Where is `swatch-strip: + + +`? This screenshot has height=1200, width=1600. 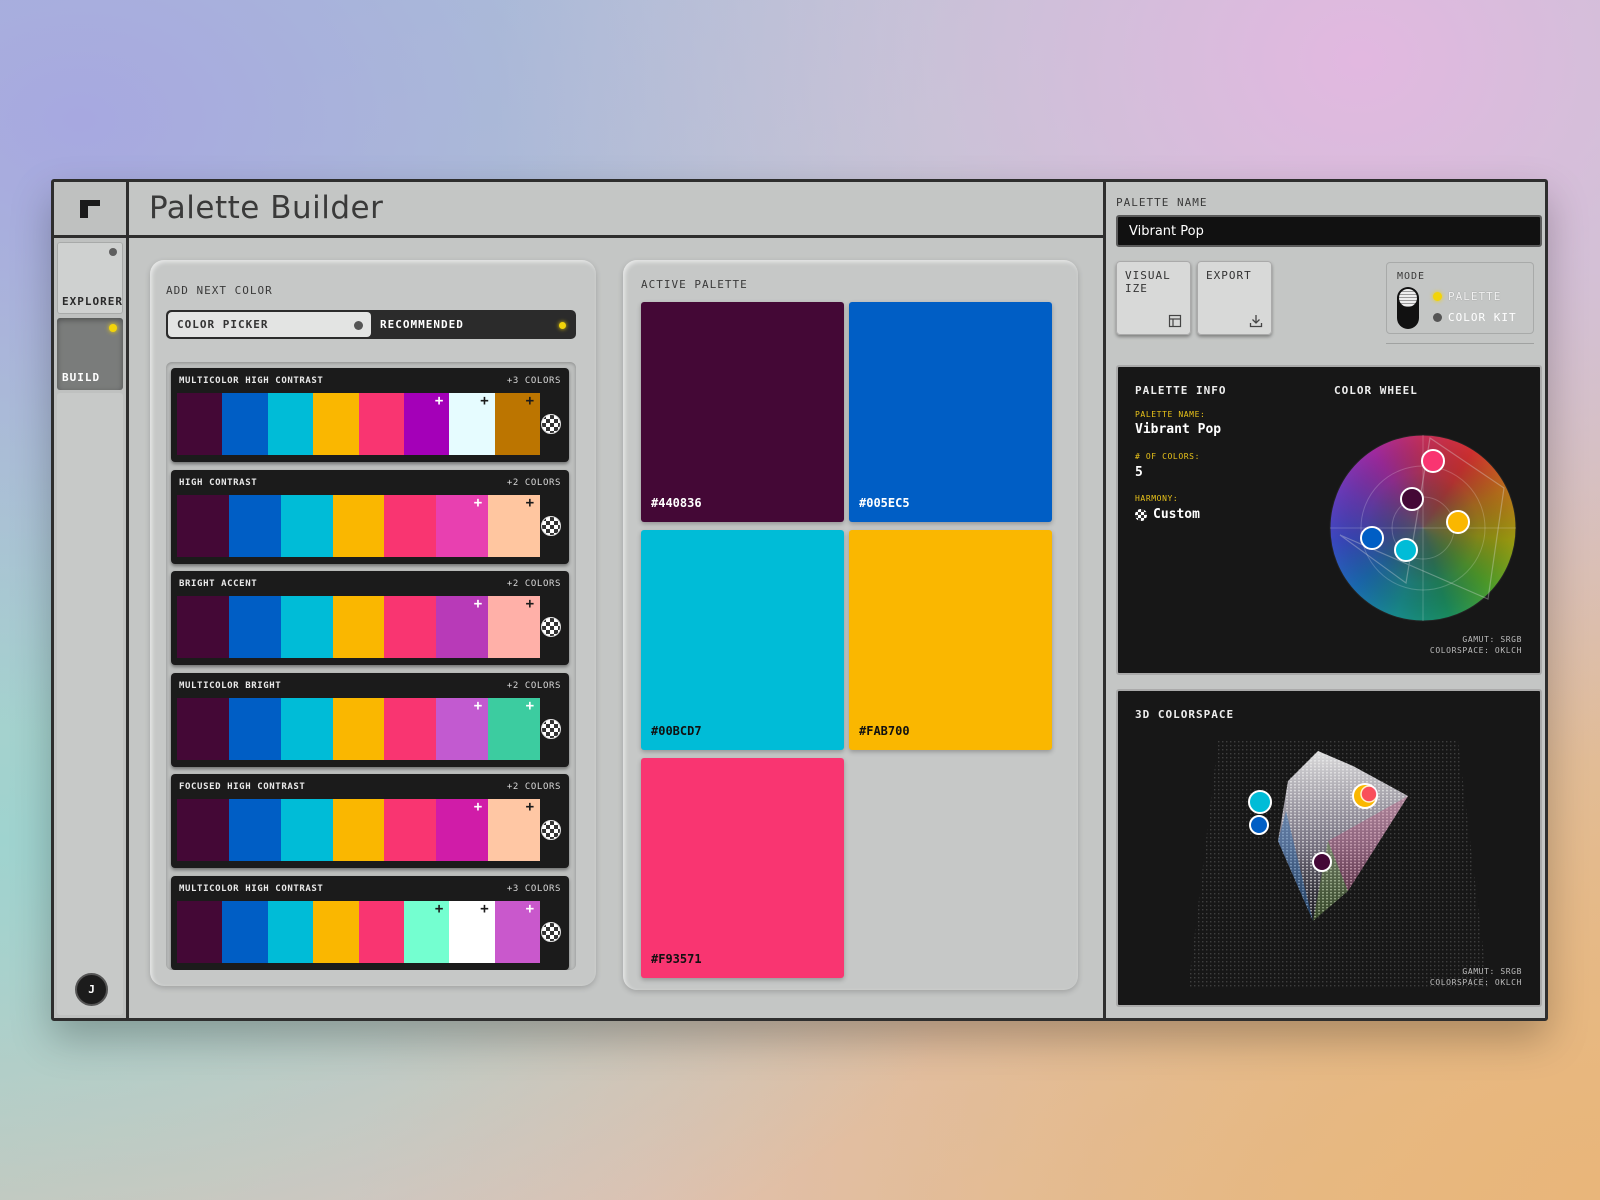 swatch-strip: + + + is located at coordinates (358, 931).